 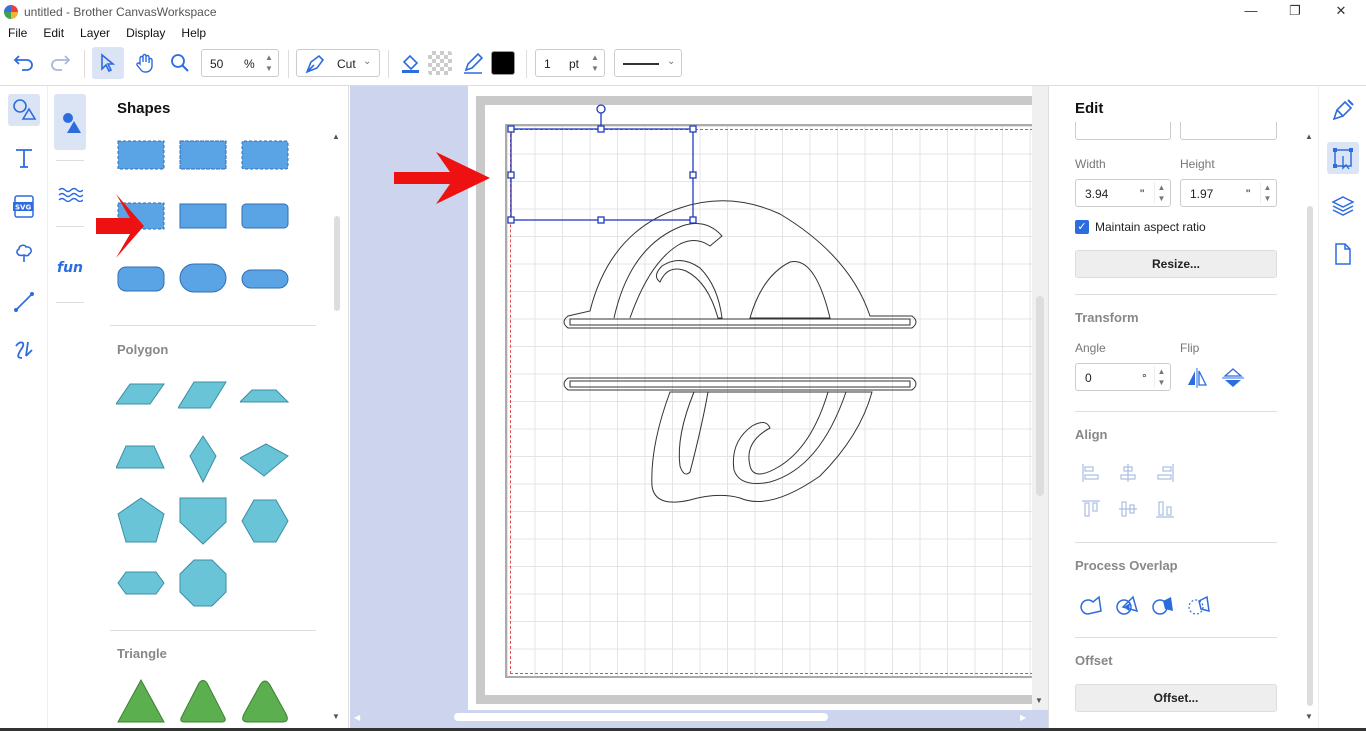 What do you see at coordinates (203, 701) in the screenshot?
I see `rounded-triangle-shape` at bounding box center [203, 701].